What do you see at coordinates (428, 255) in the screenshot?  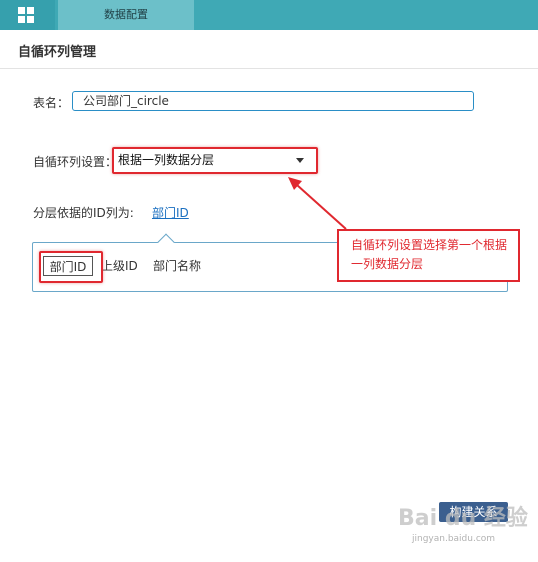 I see `annotation-callout: 自循环列设置选择第一个根据一列数据分层` at bounding box center [428, 255].